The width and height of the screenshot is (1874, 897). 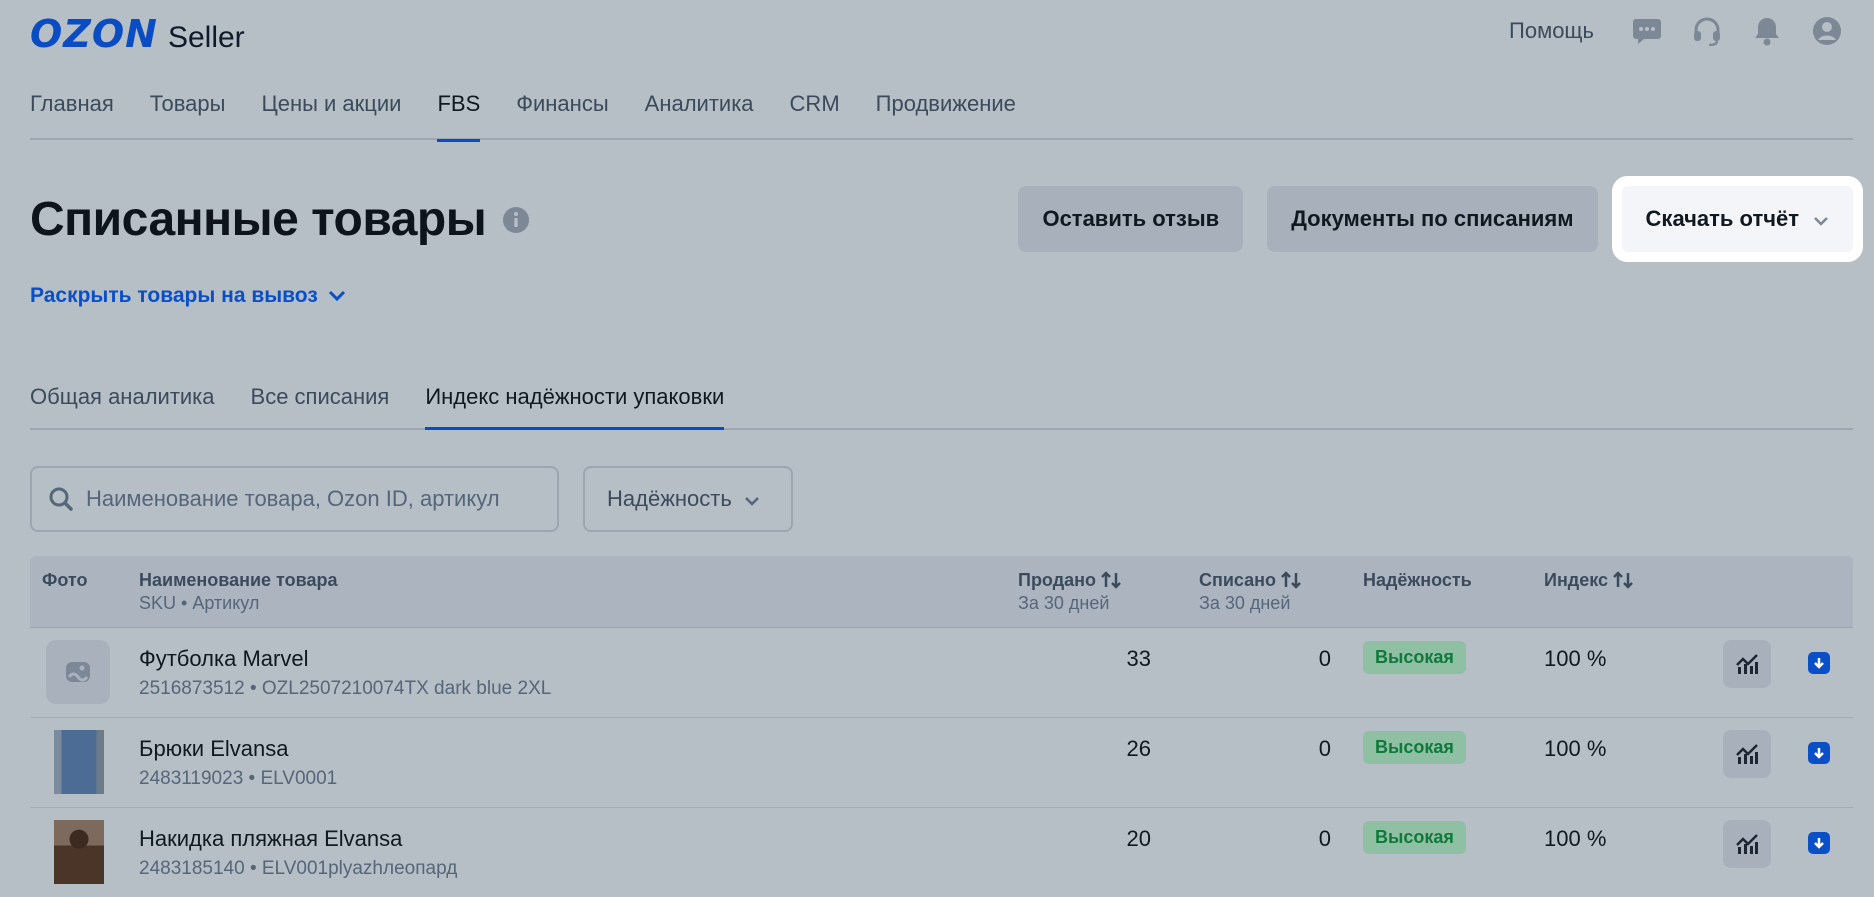 I want to click on image-placeholder-icon, so click(x=78, y=672).